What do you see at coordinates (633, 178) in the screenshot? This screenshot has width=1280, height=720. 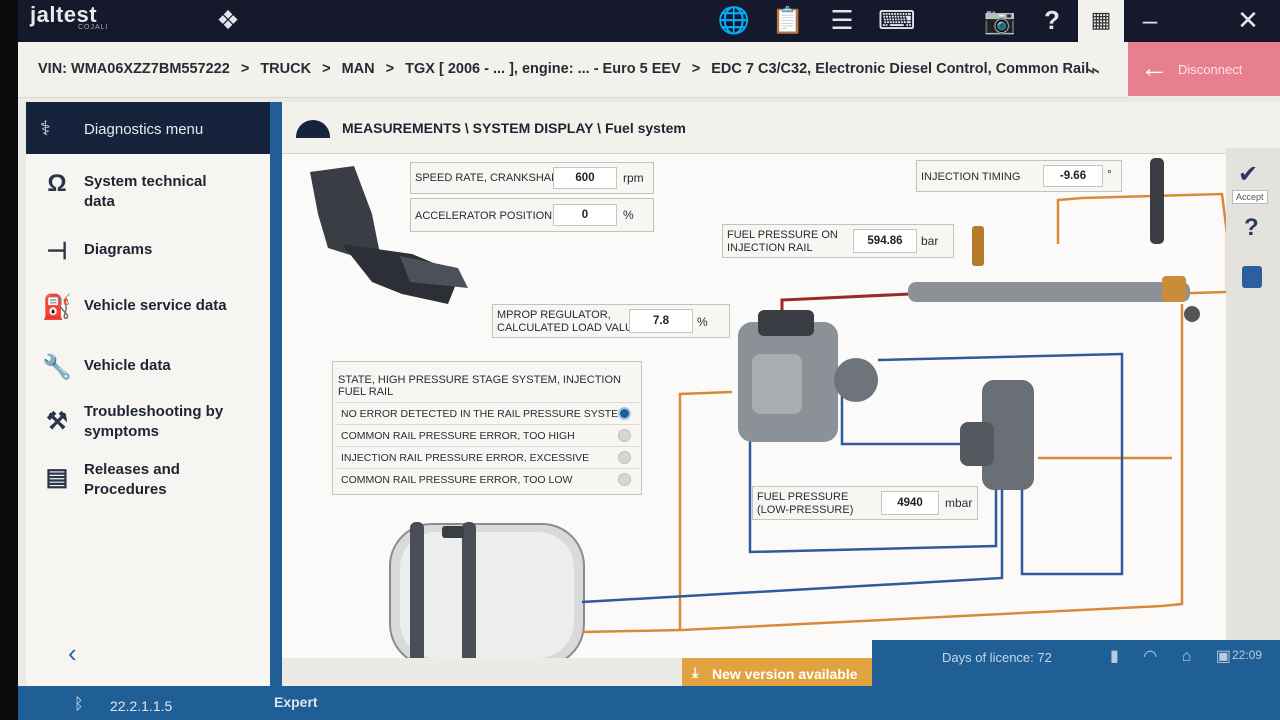 I see `speed-rate-unit: rpm` at bounding box center [633, 178].